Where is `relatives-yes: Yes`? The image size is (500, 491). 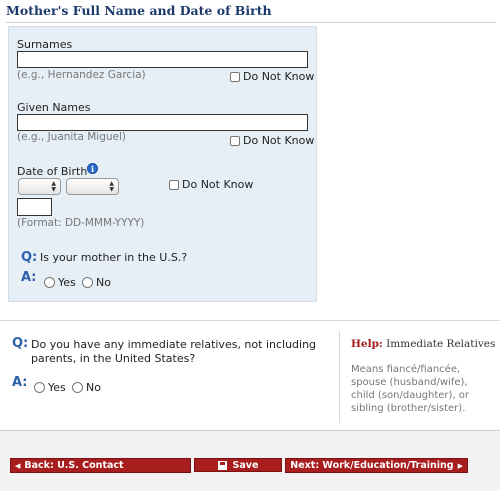
relatives-yes: Yes is located at coordinates (50, 387).